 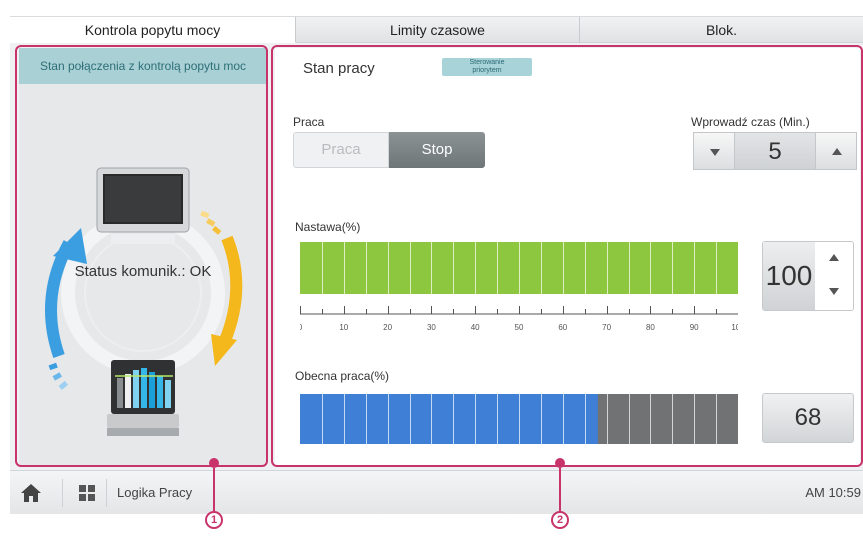 What do you see at coordinates (153, 30) in the screenshot?
I see `tab-demand-control: Kontrola popytu mocy` at bounding box center [153, 30].